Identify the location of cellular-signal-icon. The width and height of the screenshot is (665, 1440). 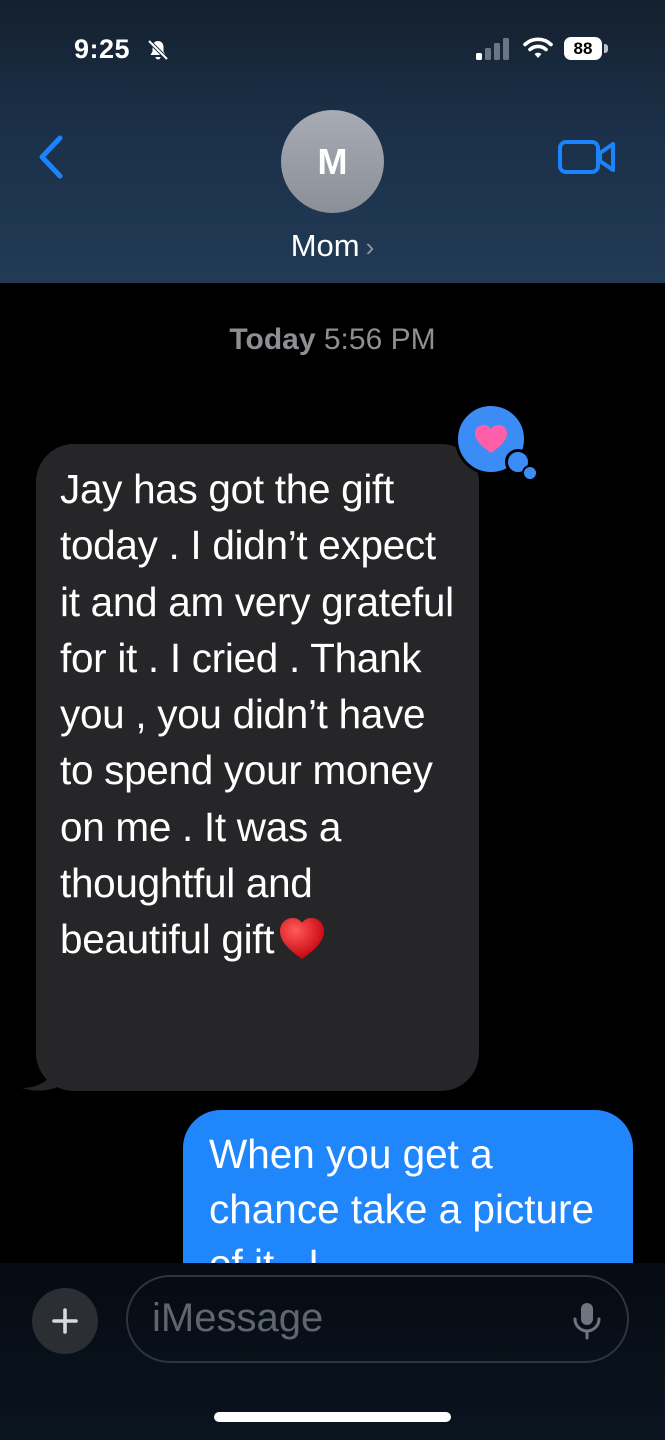
(492, 49).